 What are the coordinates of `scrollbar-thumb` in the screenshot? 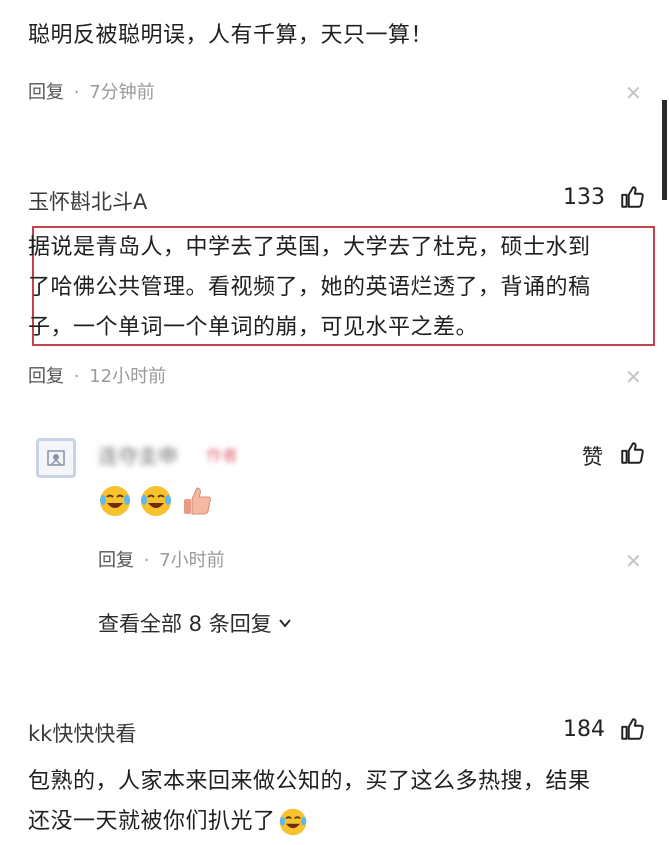 It's located at (664, 150).